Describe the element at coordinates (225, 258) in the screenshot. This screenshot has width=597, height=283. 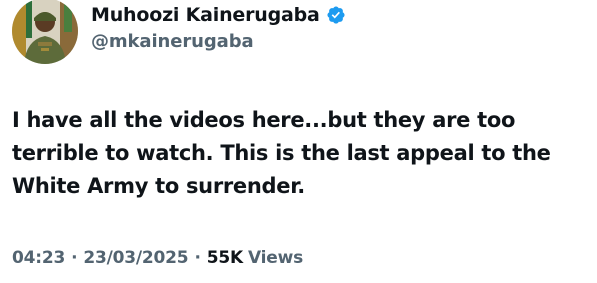
I see `views-count: 55K` at that location.